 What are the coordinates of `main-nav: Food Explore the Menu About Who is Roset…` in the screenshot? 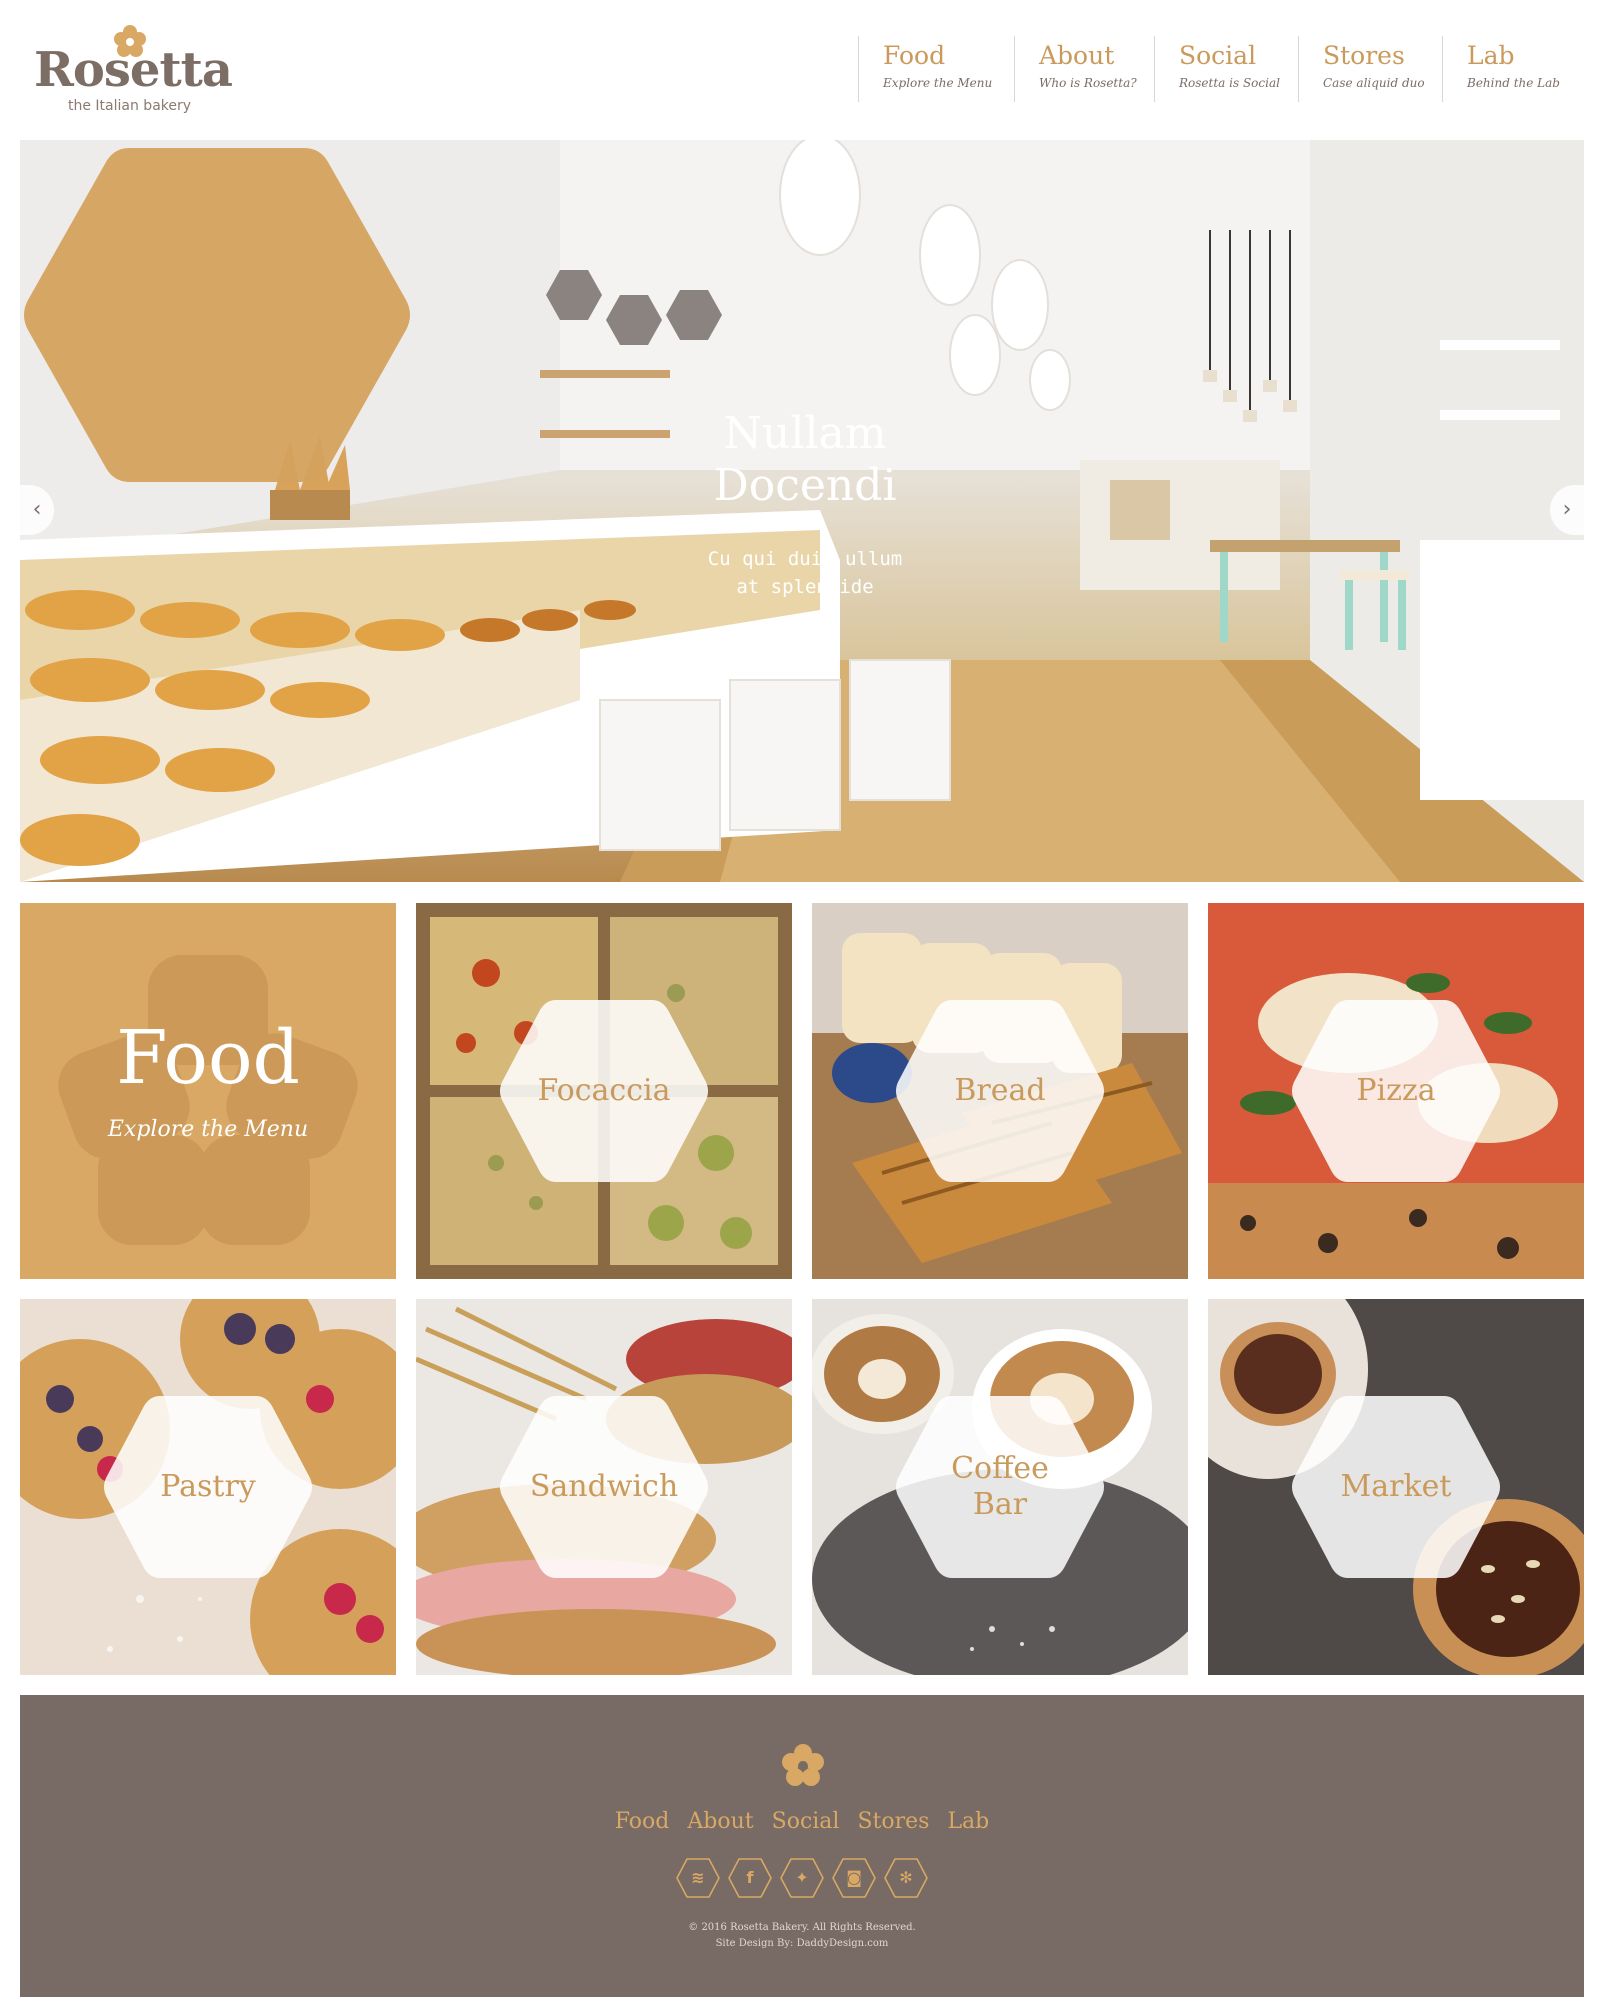 It's located at (1220, 69).